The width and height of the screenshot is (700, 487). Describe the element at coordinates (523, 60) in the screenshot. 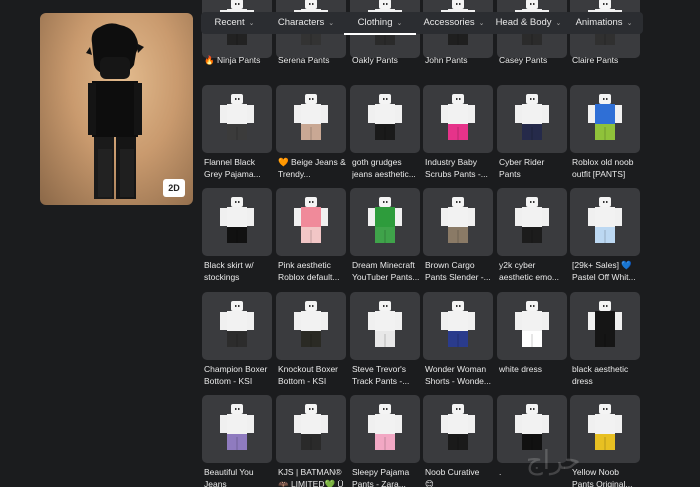

I see `item-name: Casey Pants` at that location.